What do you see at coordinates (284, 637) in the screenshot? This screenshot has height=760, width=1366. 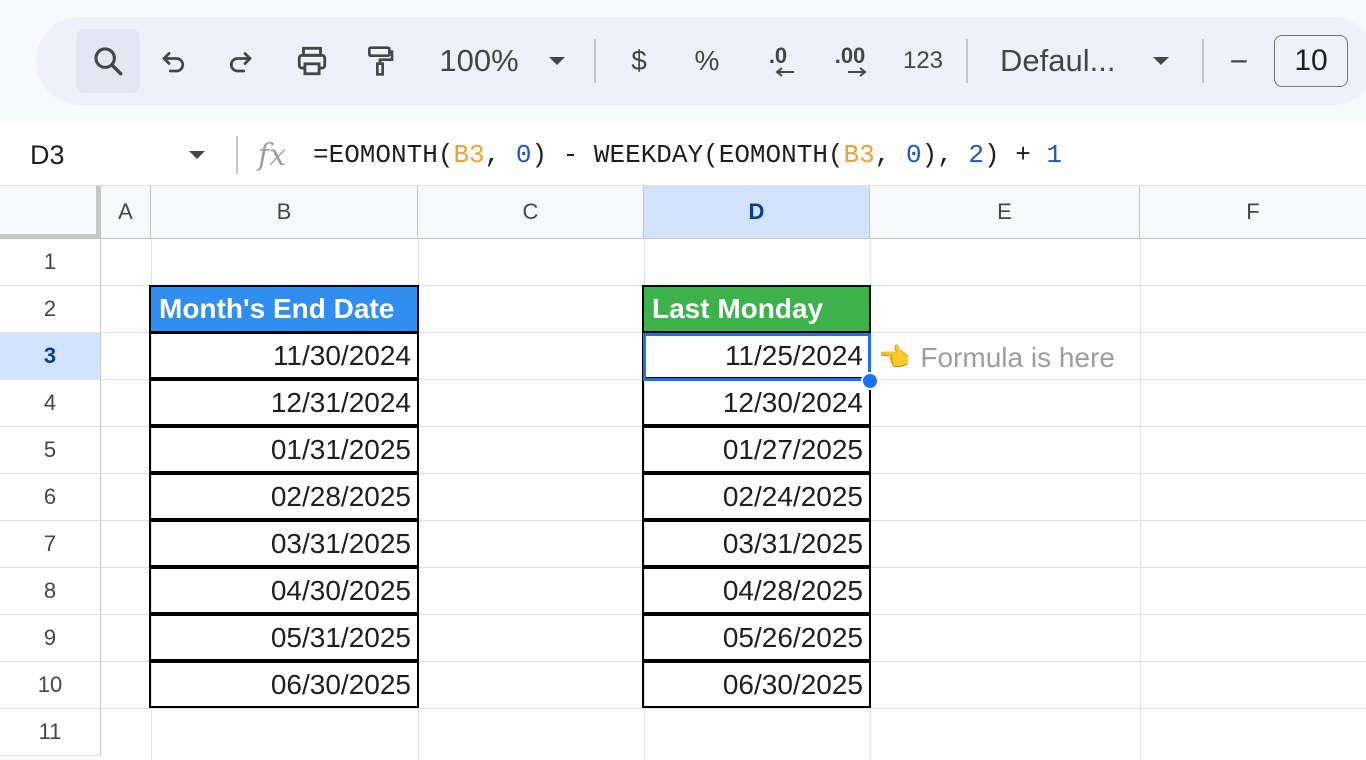 I see `cell-b9: 05/31/2025` at bounding box center [284, 637].